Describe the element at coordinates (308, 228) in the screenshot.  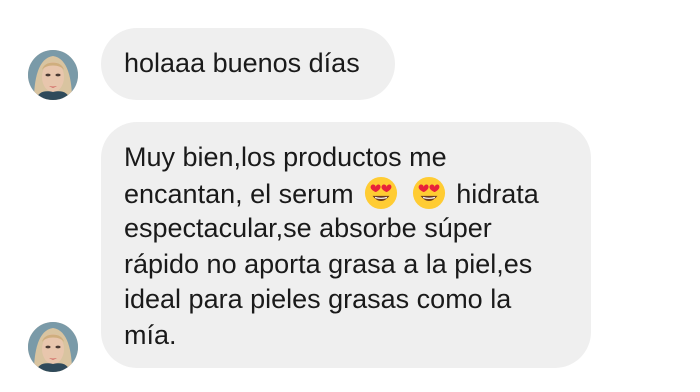
I see `message-line: espectacular,se absorbe súper` at that location.